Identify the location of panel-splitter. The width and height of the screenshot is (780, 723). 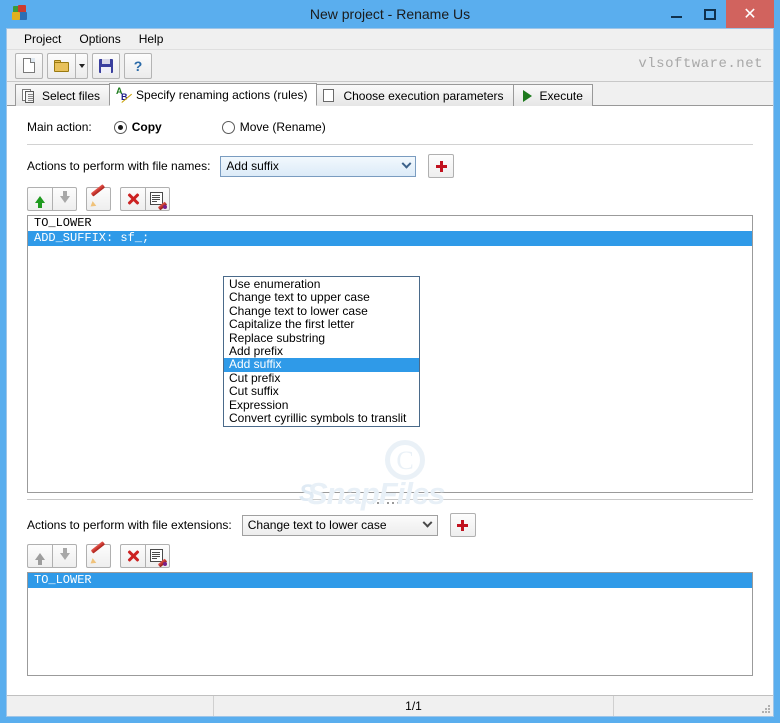
(390, 503).